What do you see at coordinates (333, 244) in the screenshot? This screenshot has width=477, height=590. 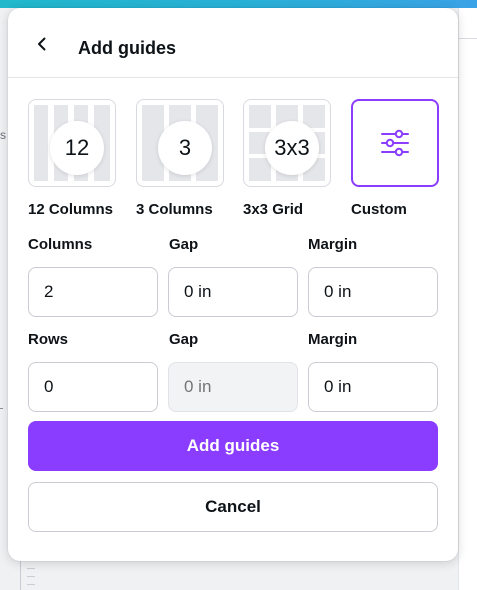 I see `column-margin-label: Margin` at bounding box center [333, 244].